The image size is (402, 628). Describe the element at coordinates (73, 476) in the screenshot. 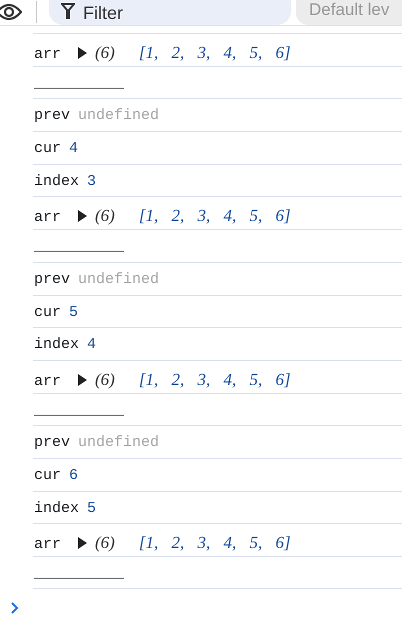

I see `log-value: 6` at that location.